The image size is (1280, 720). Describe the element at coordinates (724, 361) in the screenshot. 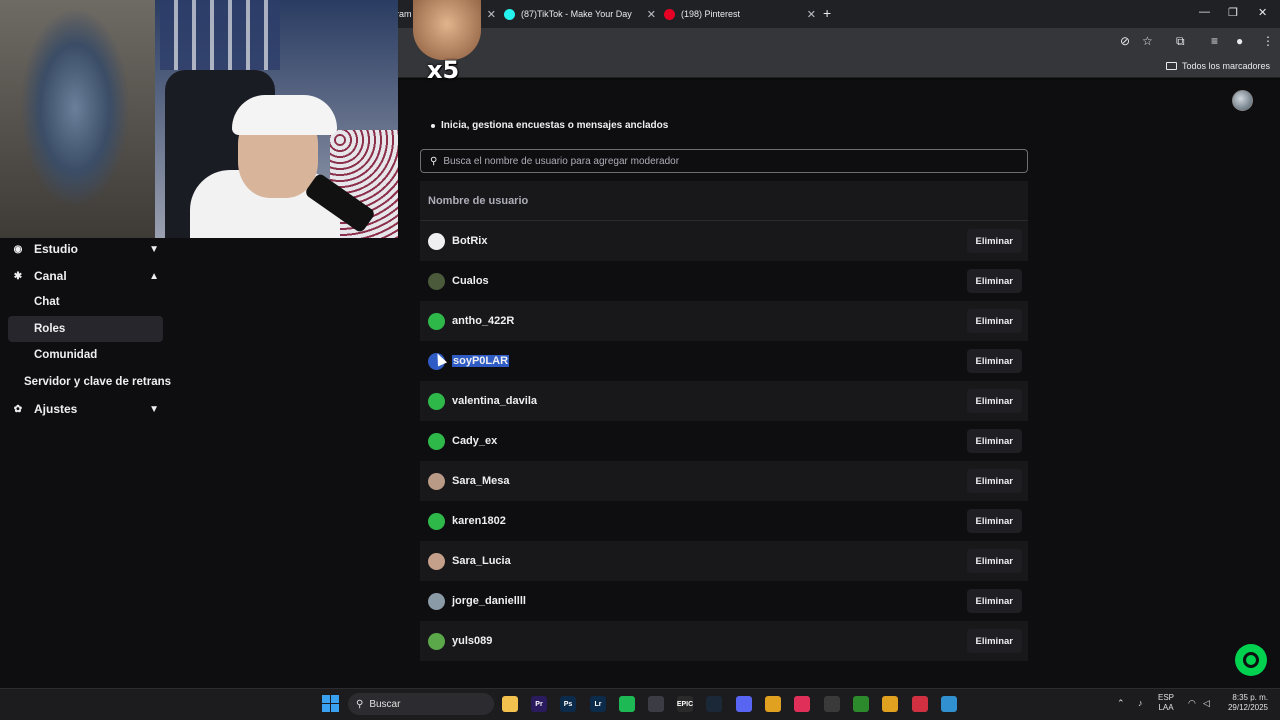

I see `table-row: soyP0LAR Eliminar` at that location.